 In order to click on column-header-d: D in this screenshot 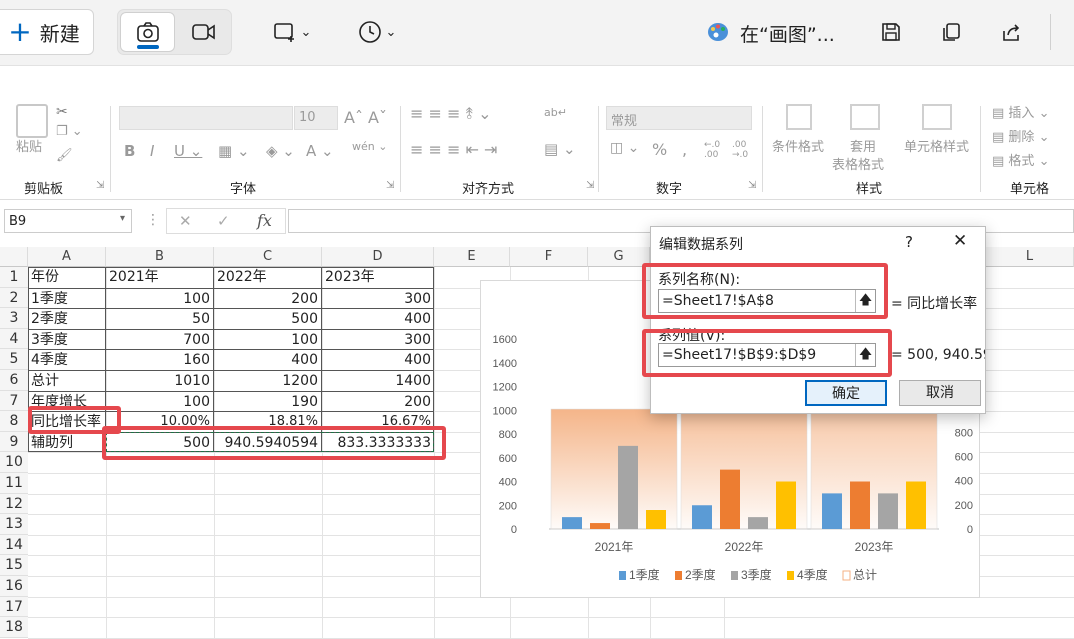, I will do `click(378, 257)`.